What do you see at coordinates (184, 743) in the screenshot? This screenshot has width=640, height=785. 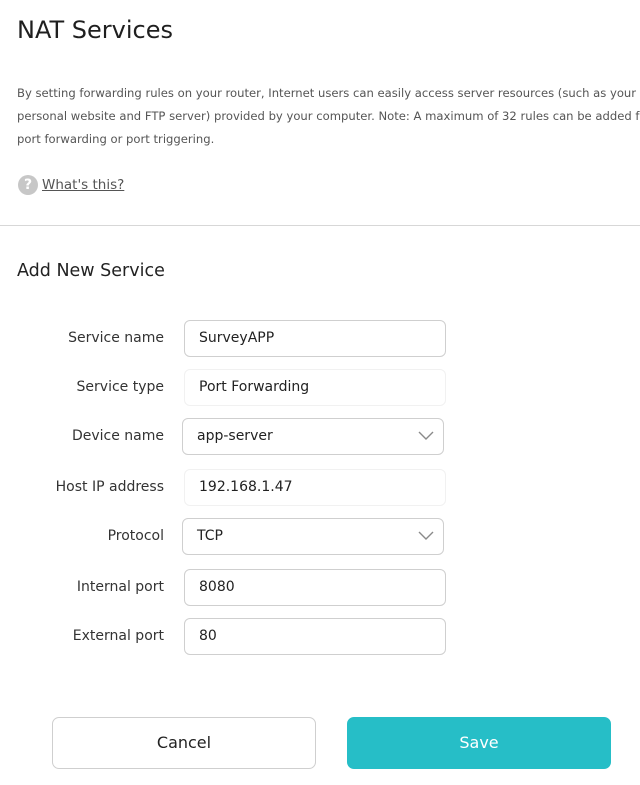 I see `cancel-button: Cancel` at bounding box center [184, 743].